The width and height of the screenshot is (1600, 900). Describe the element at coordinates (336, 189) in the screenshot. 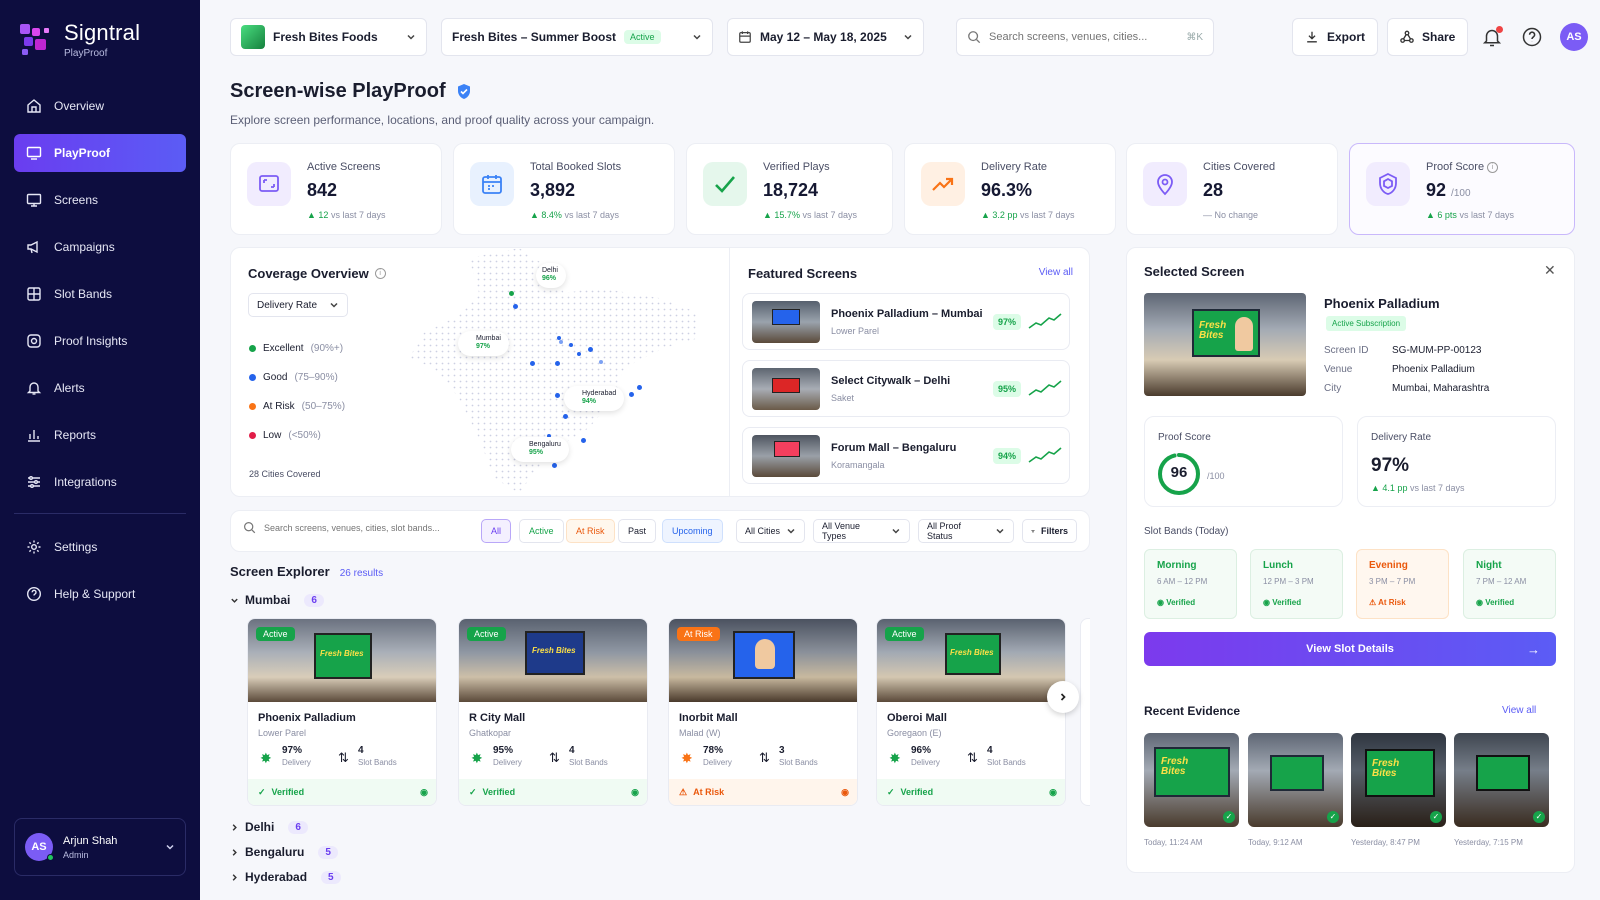

I see `stat-card-active-screens: Active Screens 842 ▲ 12 vs last 7 days` at that location.